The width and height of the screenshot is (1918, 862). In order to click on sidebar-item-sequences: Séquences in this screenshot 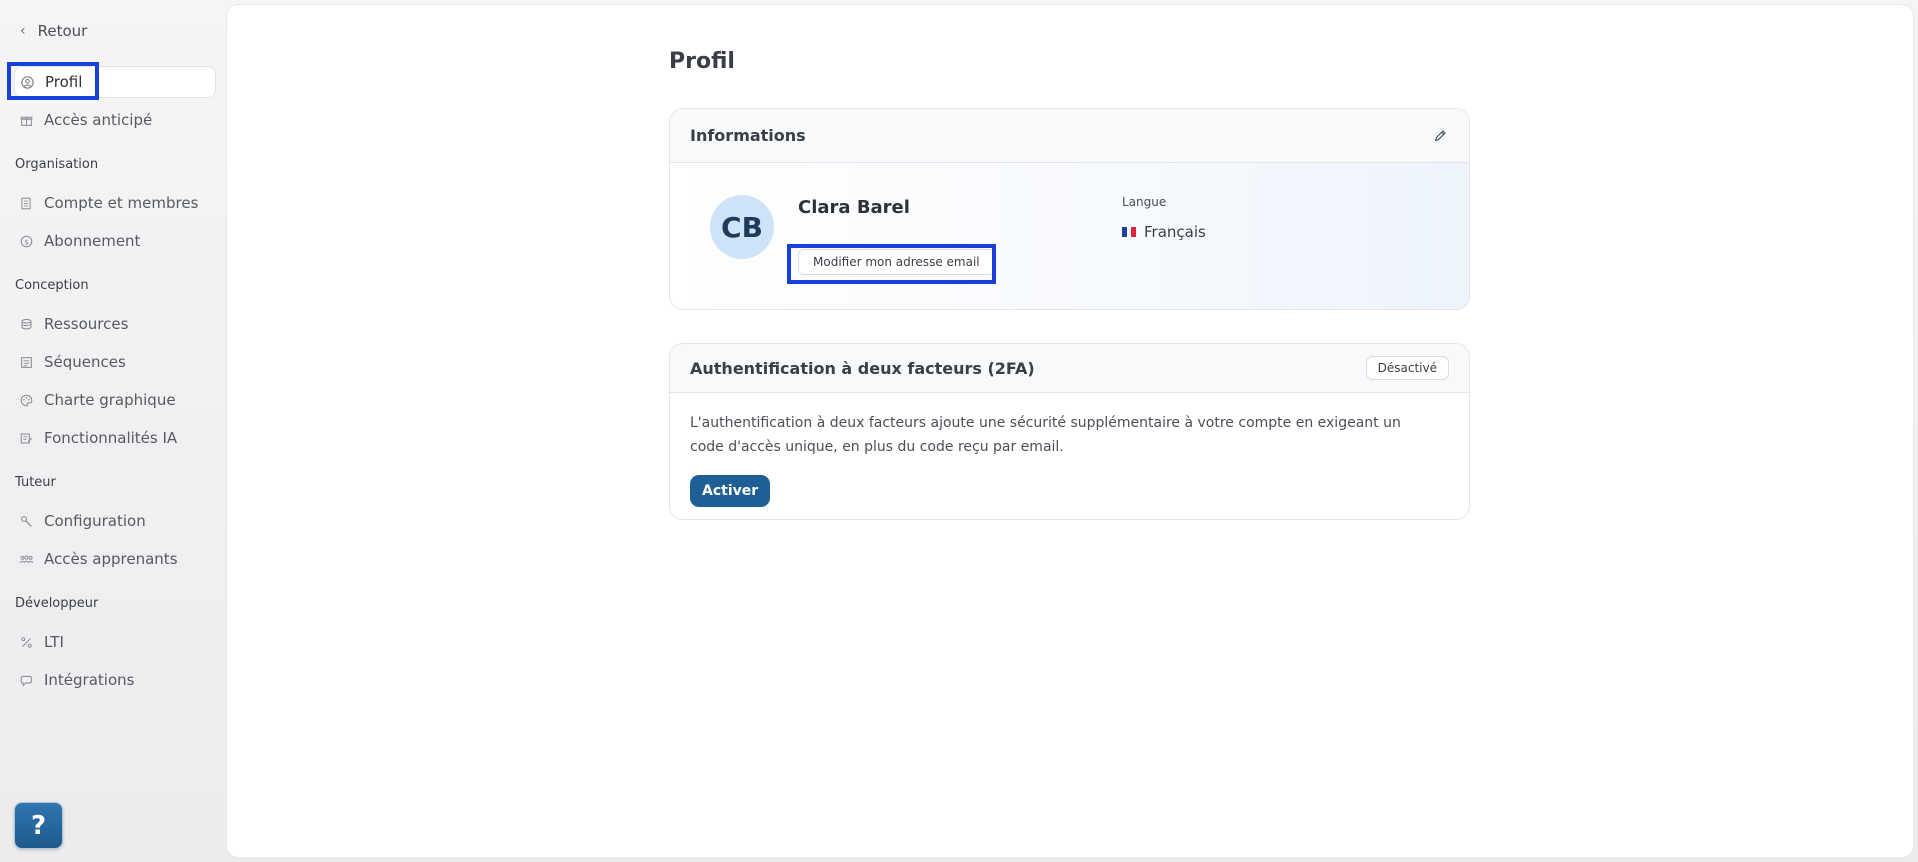, I will do `click(115, 362)`.